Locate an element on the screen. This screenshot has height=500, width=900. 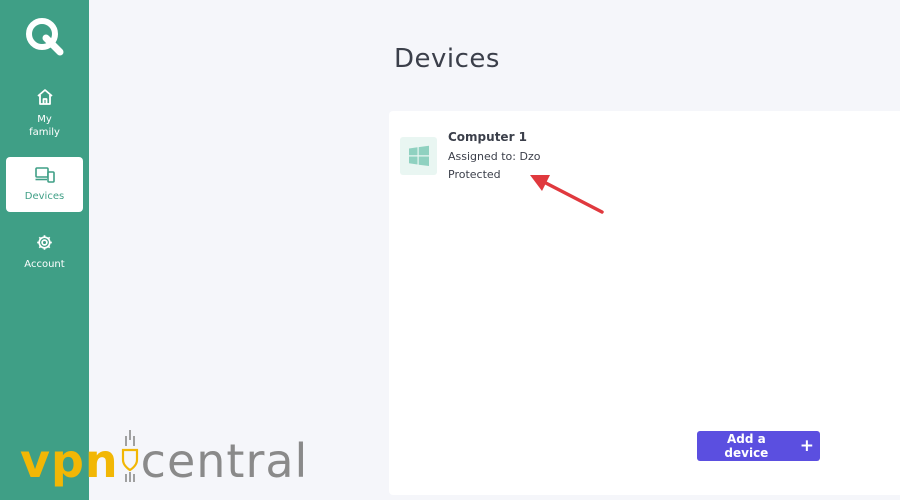
device-status: Protected is located at coordinates (474, 174).